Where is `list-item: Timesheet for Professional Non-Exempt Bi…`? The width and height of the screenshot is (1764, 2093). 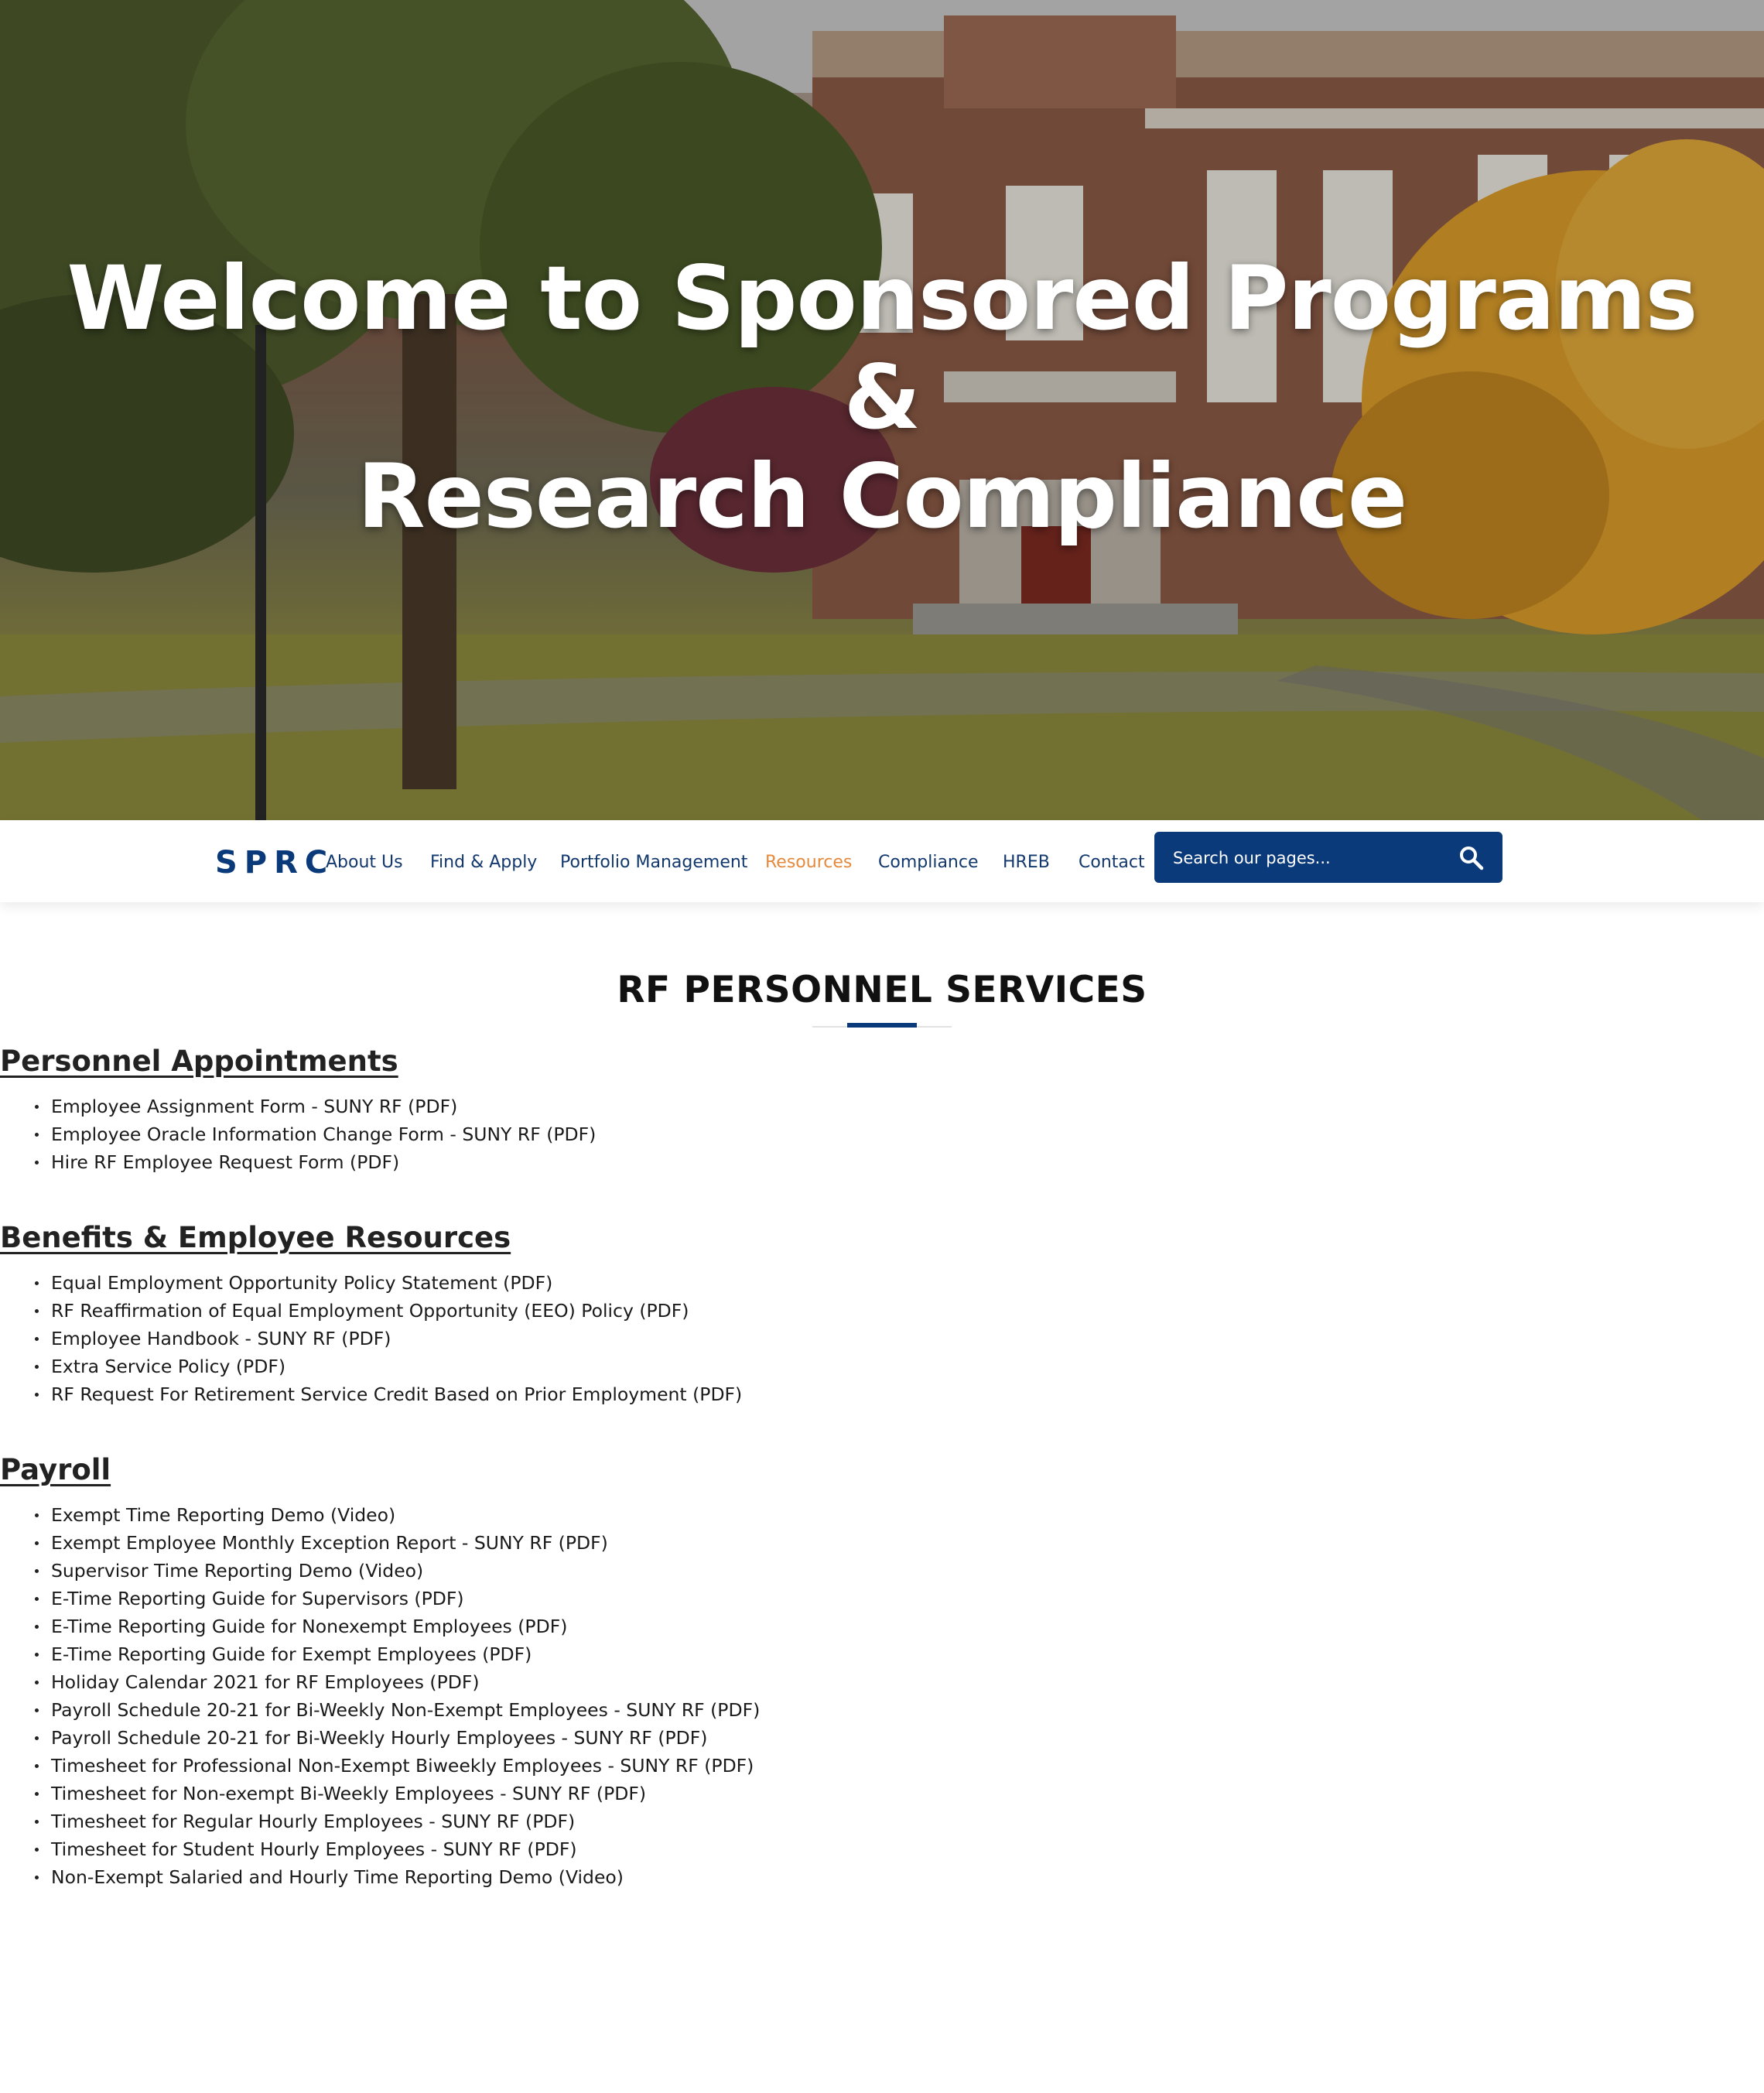 list-item: Timesheet for Professional Non-Exempt Bi… is located at coordinates (380, 1766).